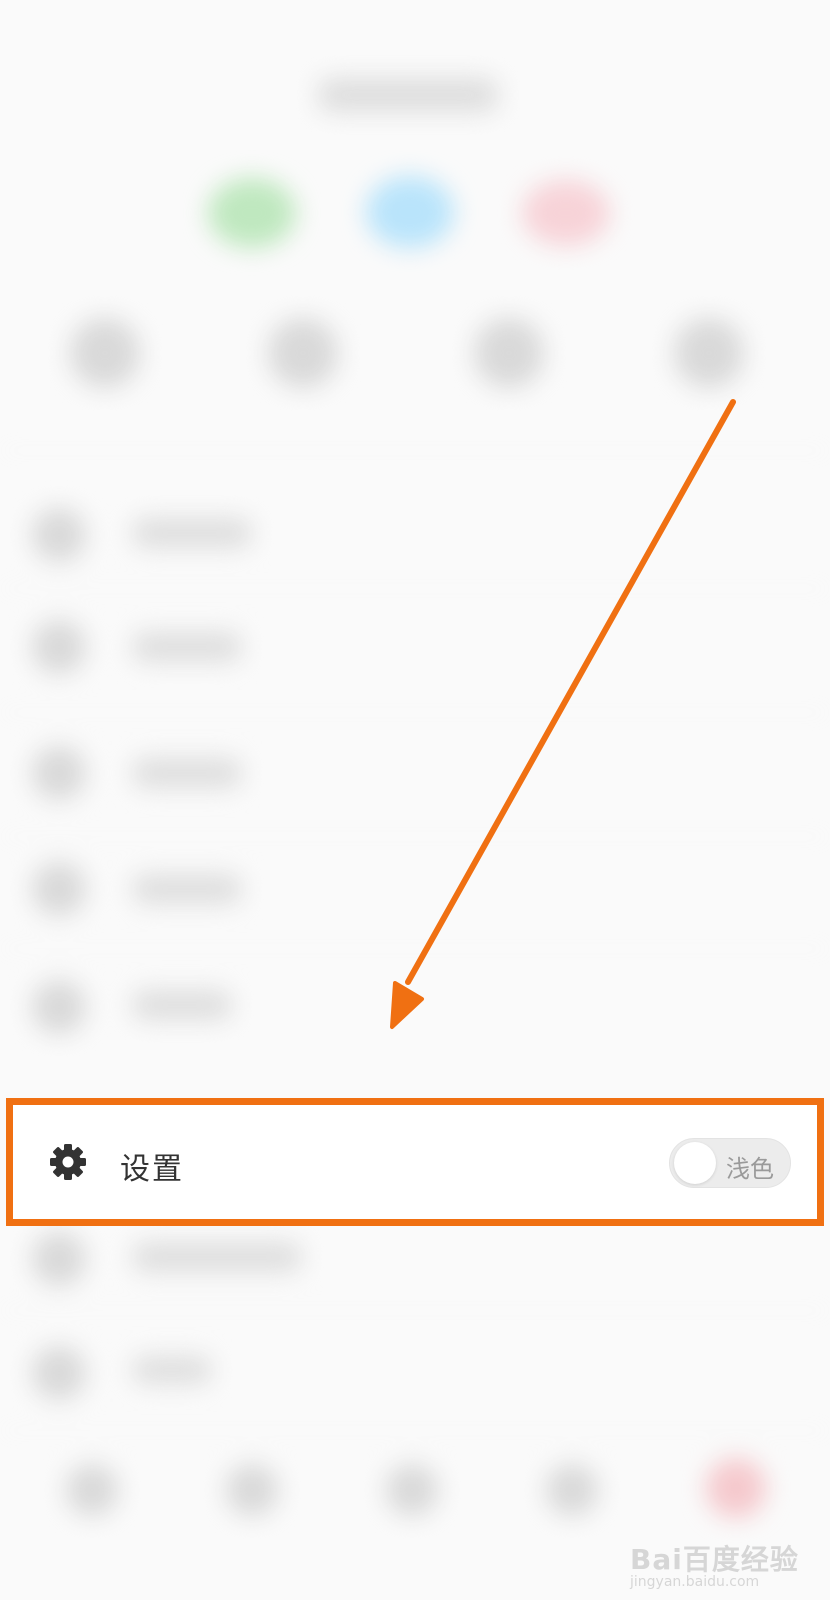 The image size is (830, 1600). What do you see at coordinates (410, 212) in the screenshot?
I see `blue-shortcut-icon` at bounding box center [410, 212].